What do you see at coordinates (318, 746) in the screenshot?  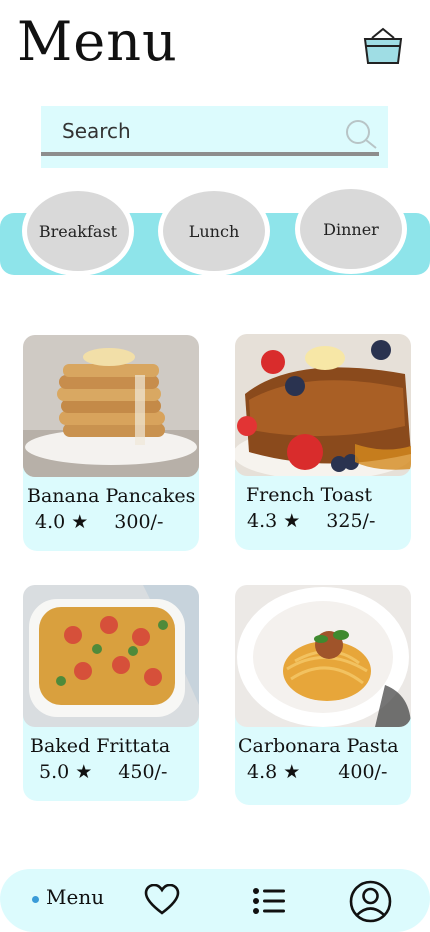 I see `item-name: Carbonara Pasta` at bounding box center [318, 746].